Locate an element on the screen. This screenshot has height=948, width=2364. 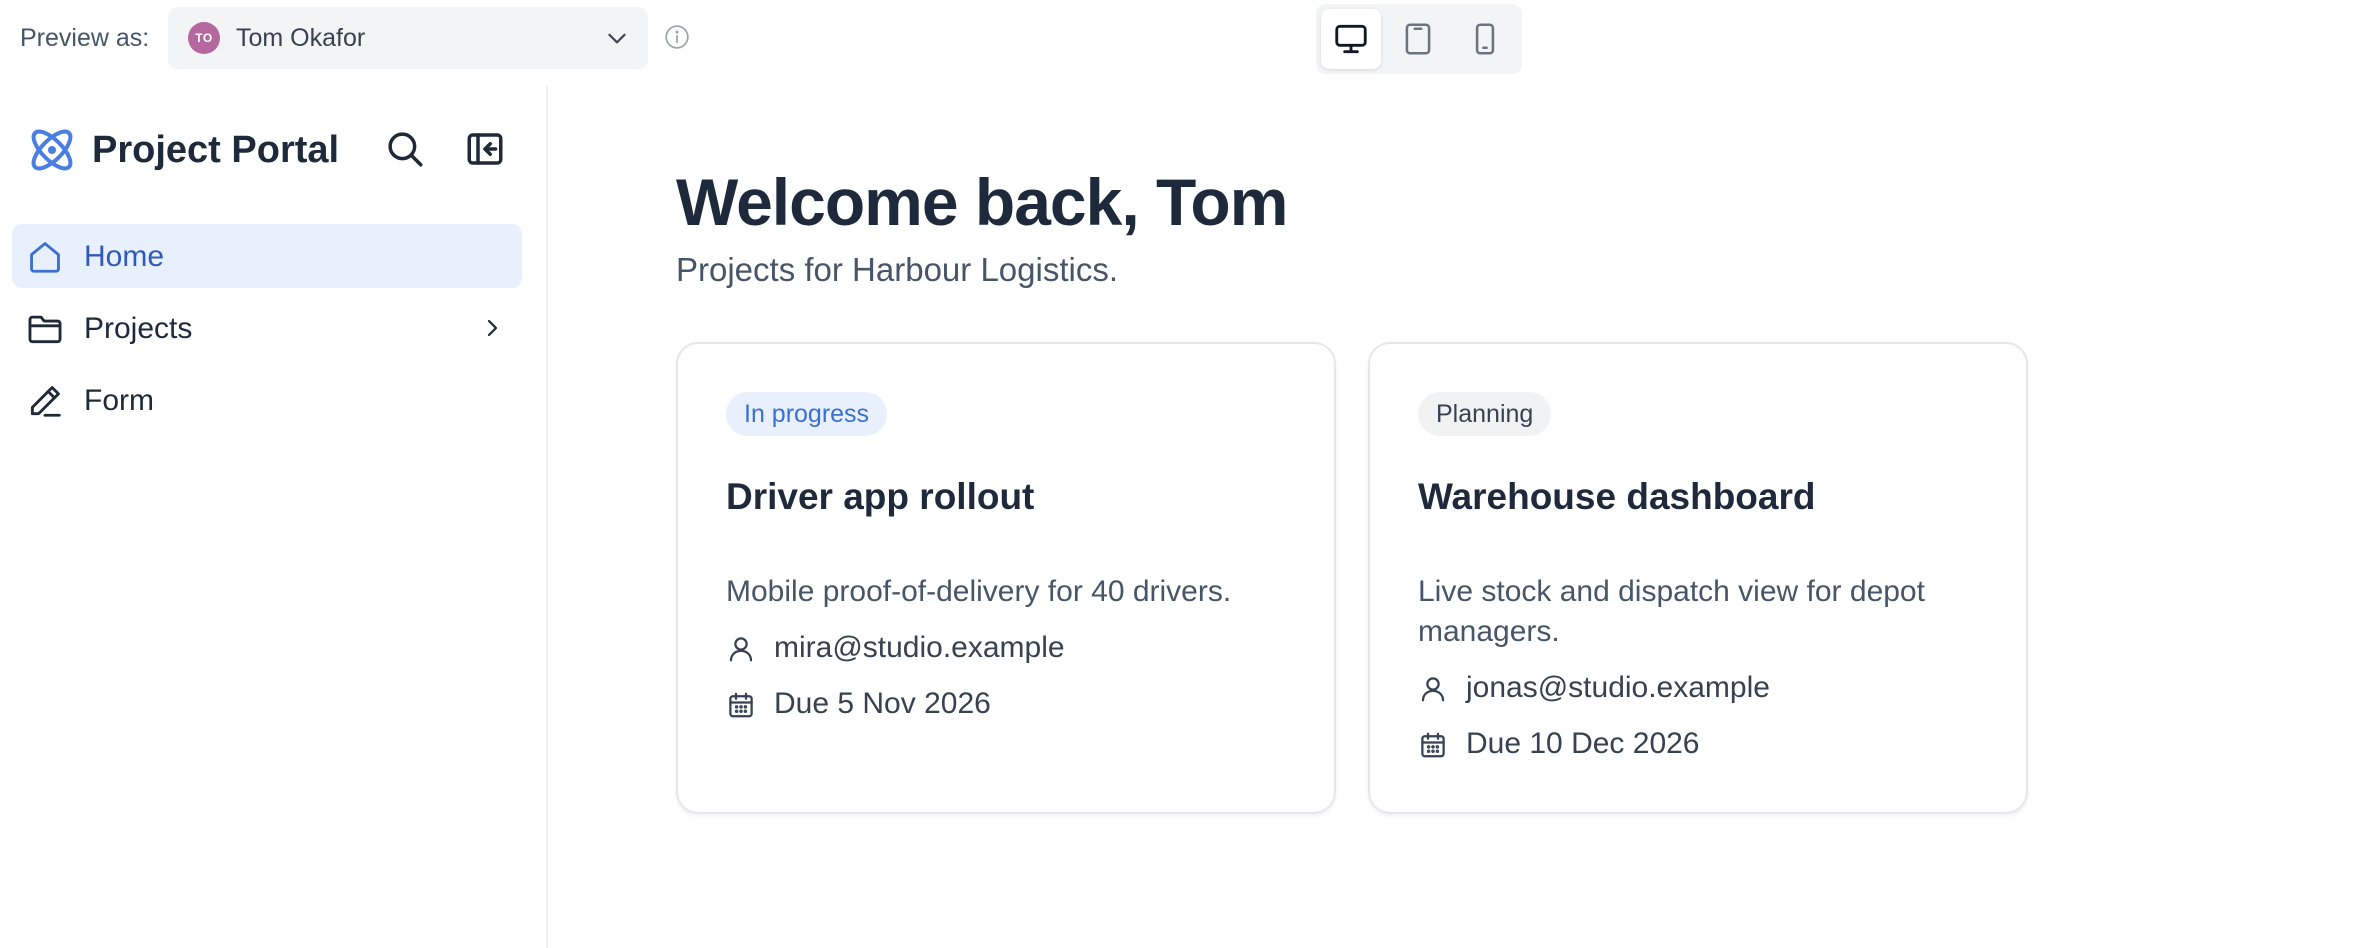
sidebar-item-label: Home is located at coordinates (124, 256).